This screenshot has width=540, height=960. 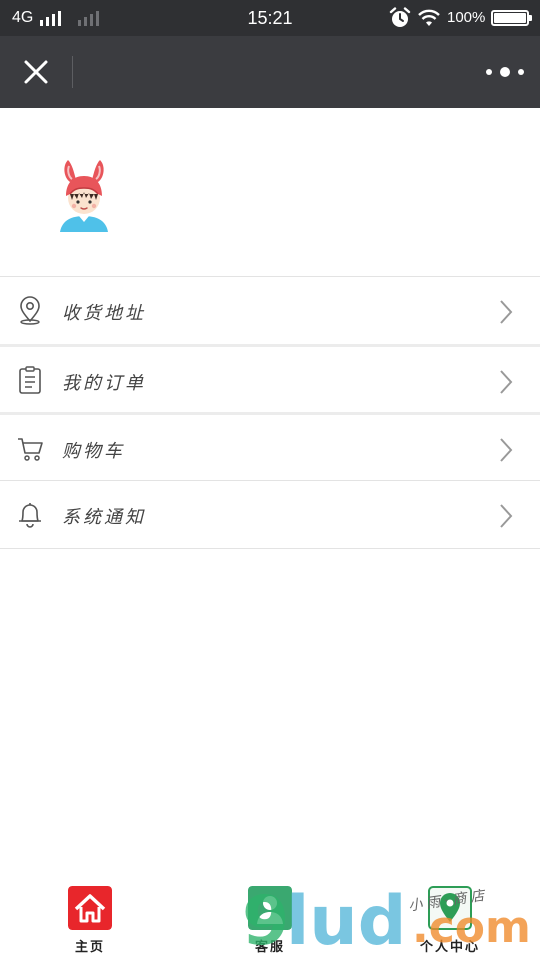 I want to click on bottom-nav: 主页 客服 个人中心, so click(x=270, y=920).